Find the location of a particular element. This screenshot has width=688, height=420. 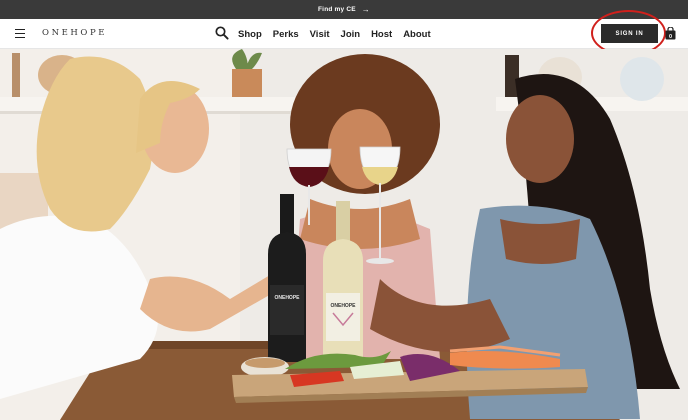

main-nav: Shop Perks Visit Join Host About is located at coordinates (334, 34).